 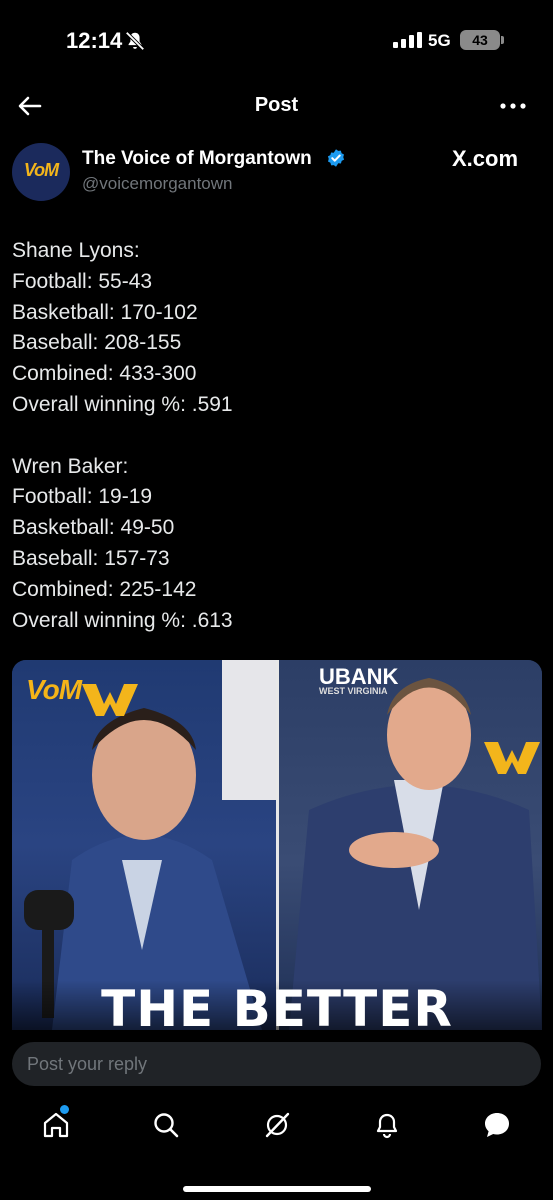 I want to click on home-indicator, so click(x=277, y=1189).